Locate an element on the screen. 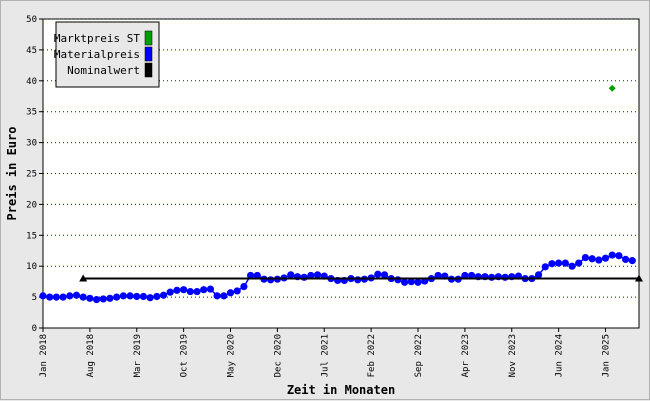  x-tick-label: Jun 2024 is located at coordinates (560, 355).